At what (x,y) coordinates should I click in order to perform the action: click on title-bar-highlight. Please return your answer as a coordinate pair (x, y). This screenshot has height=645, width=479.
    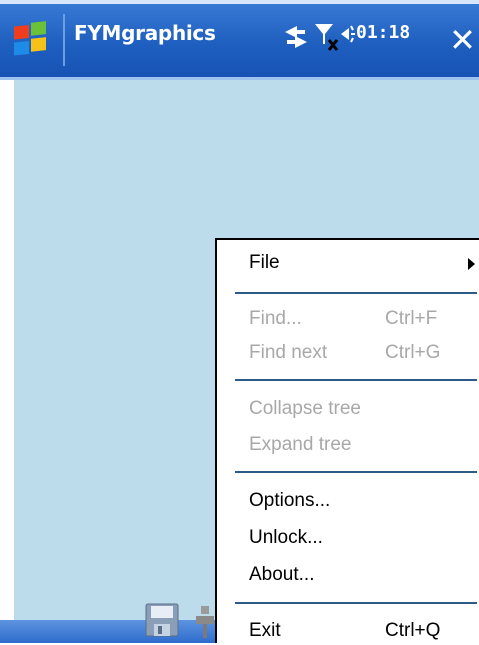
    Looking at the image, I should click on (239, 2).